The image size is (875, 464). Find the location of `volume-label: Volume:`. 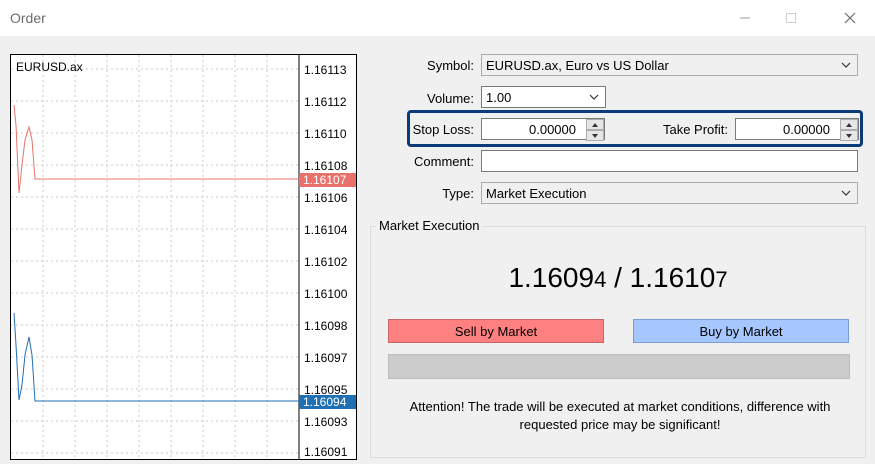

volume-label: Volume: is located at coordinates (450, 98).